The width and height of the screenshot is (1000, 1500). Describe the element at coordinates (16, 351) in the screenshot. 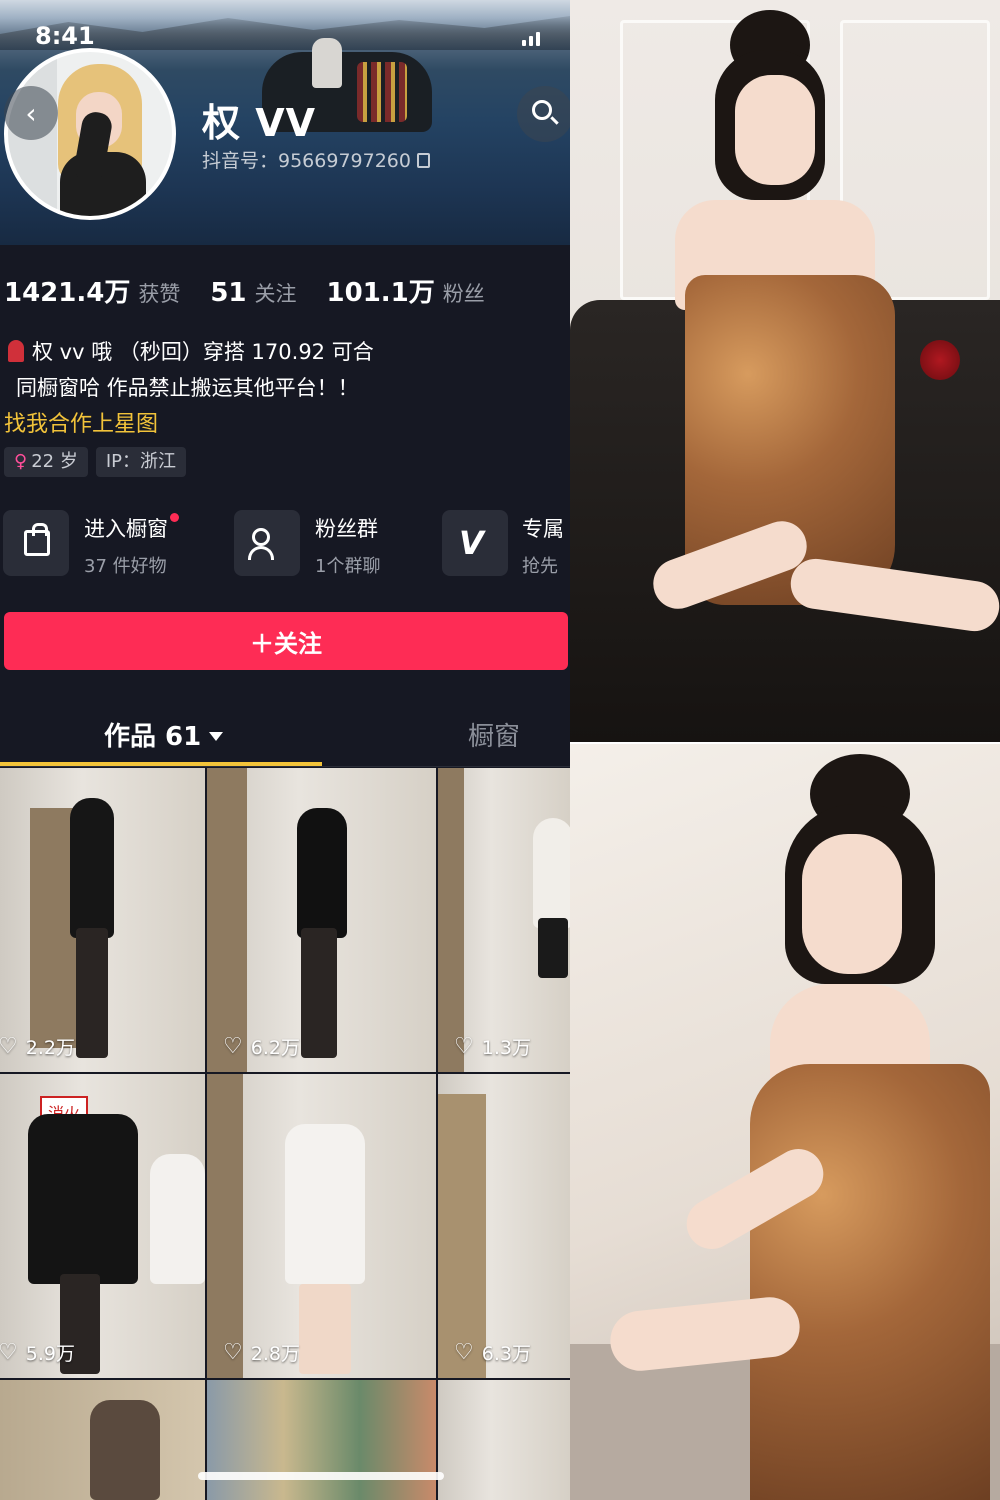

I see `ribbon-icon` at that location.